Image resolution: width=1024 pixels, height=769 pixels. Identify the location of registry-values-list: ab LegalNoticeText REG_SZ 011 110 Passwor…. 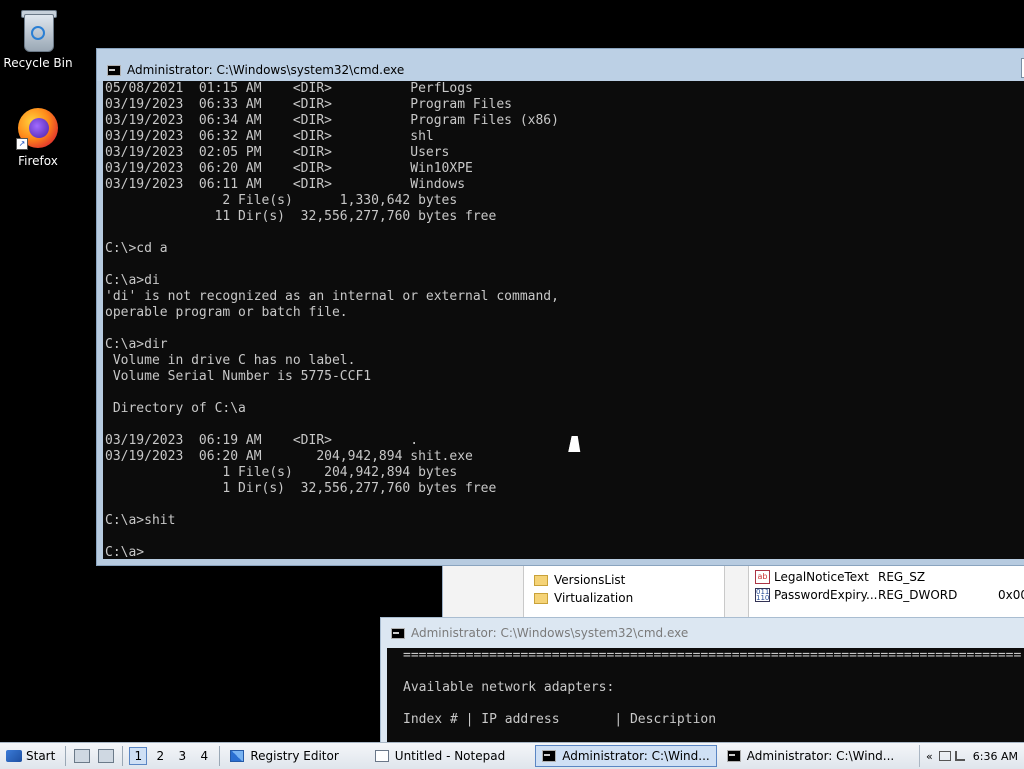
(886, 593).